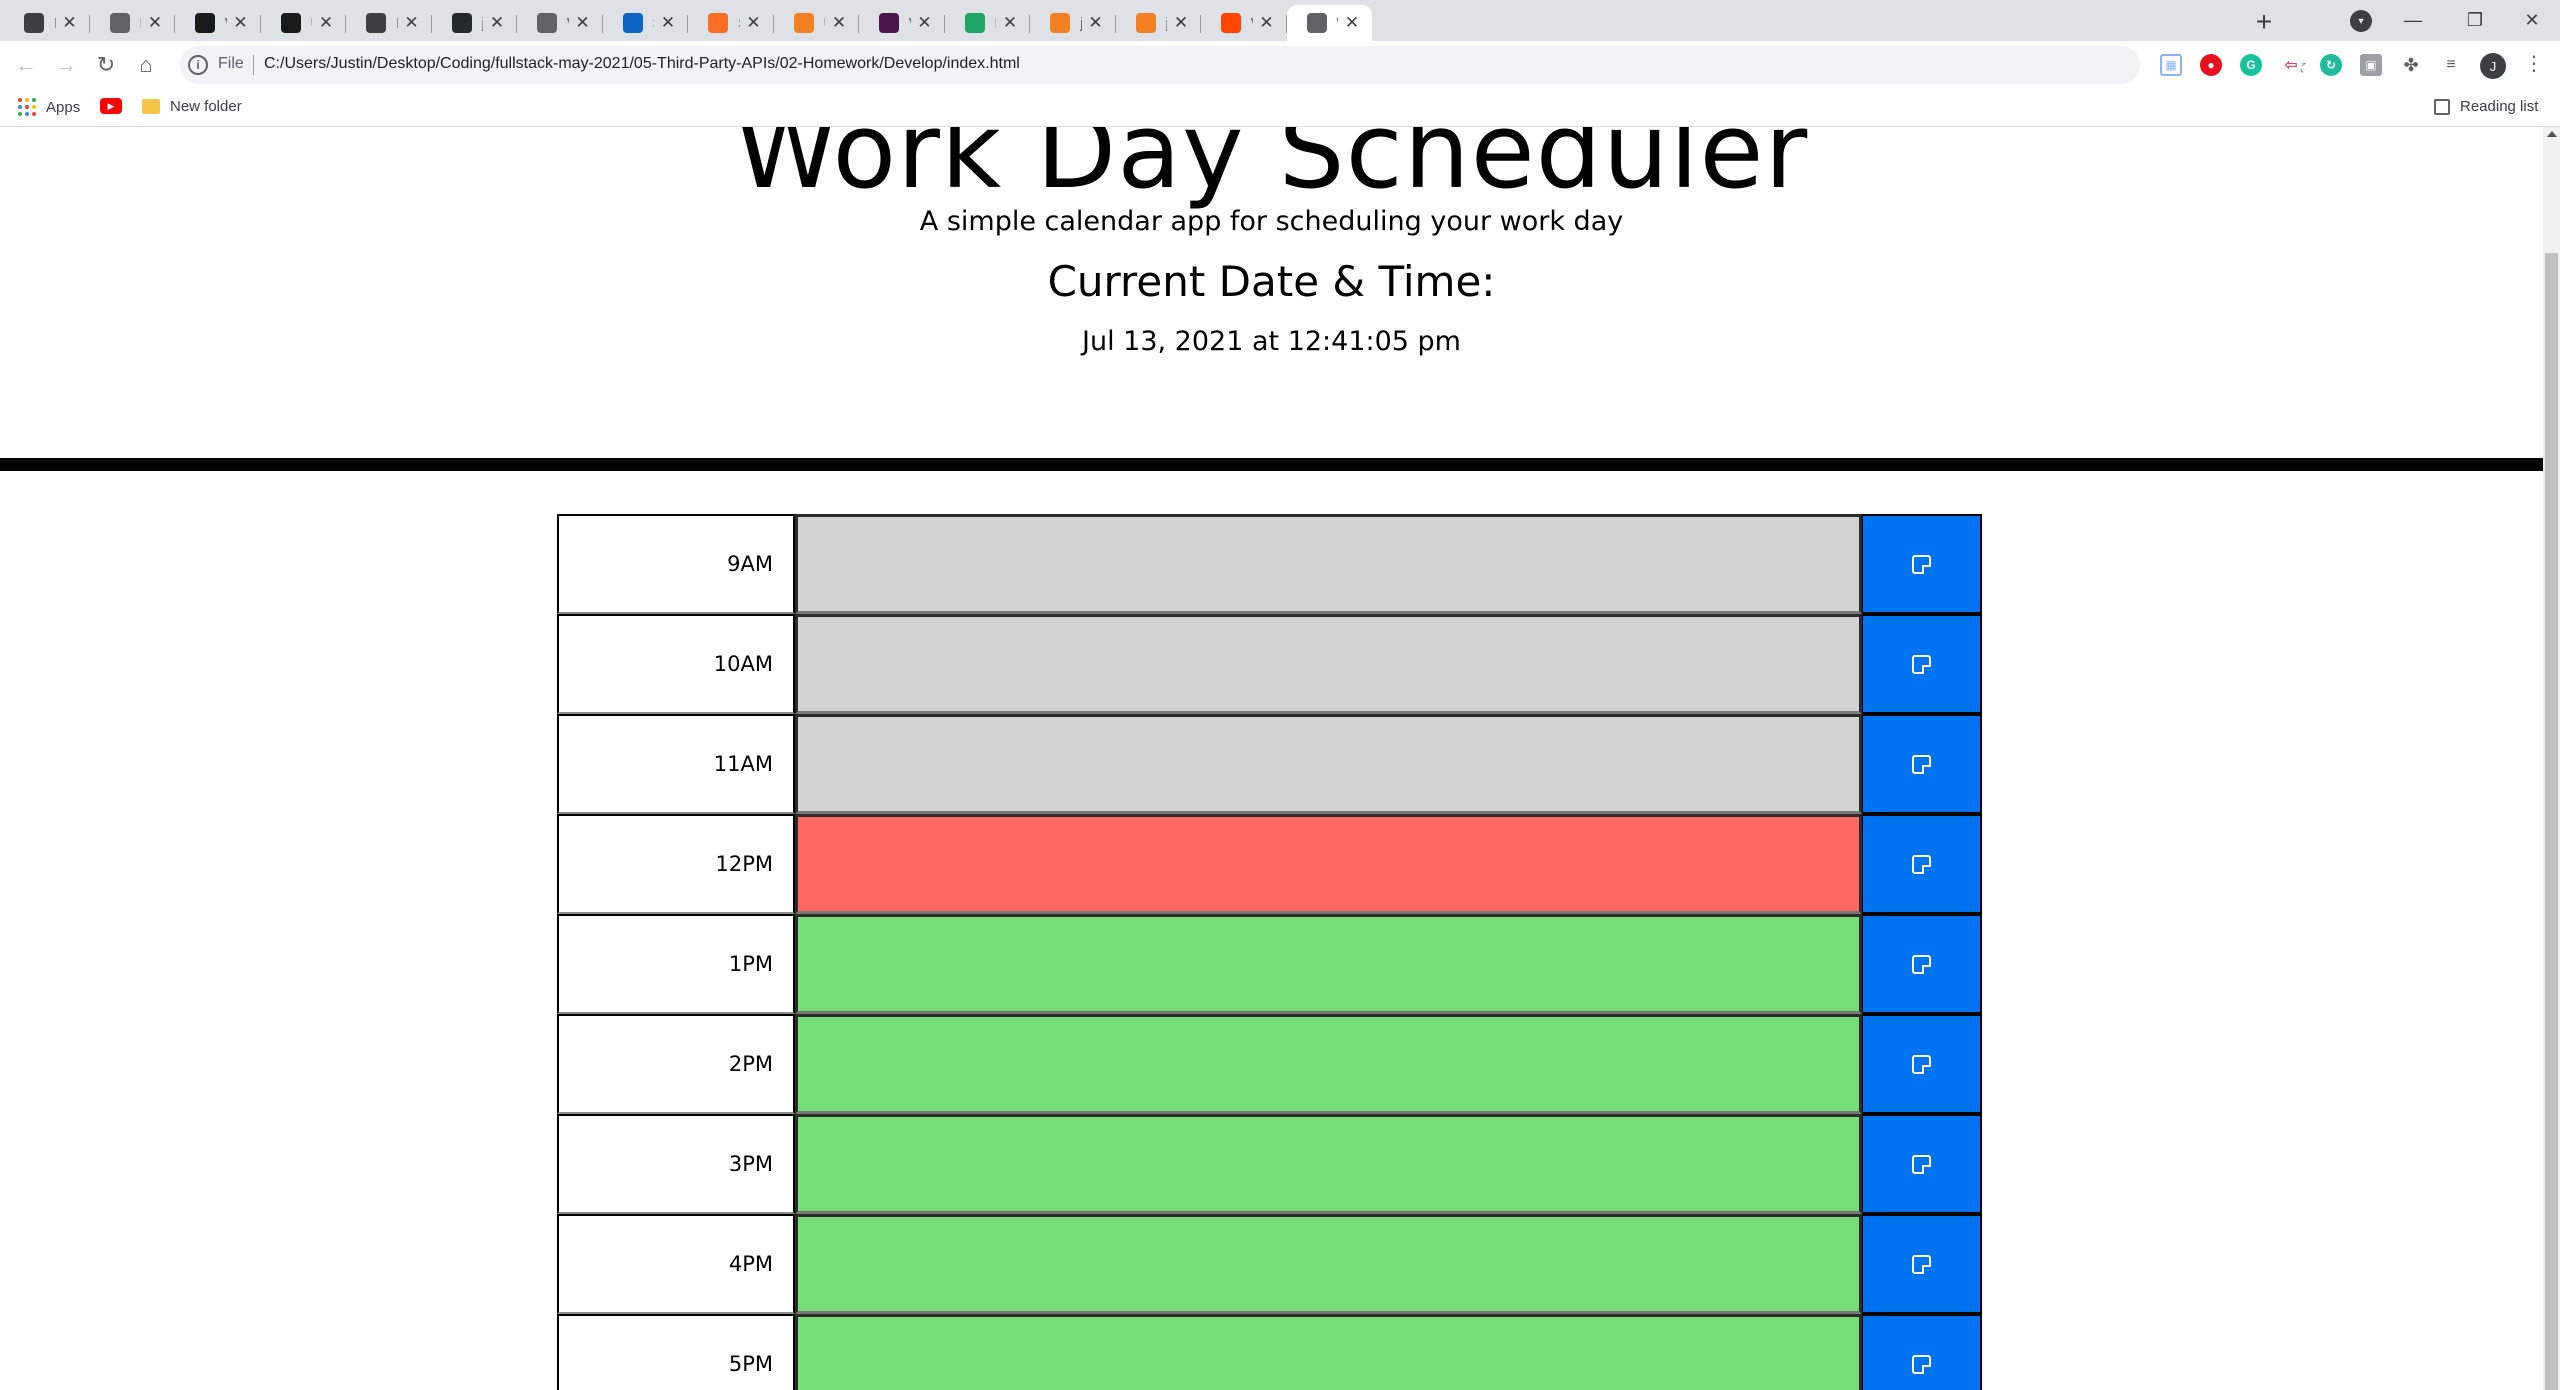 This screenshot has height=1390, width=2560. What do you see at coordinates (2291, 65) in the screenshot?
I see `extension-arrow-icon: ⇦` at bounding box center [2291, 65].